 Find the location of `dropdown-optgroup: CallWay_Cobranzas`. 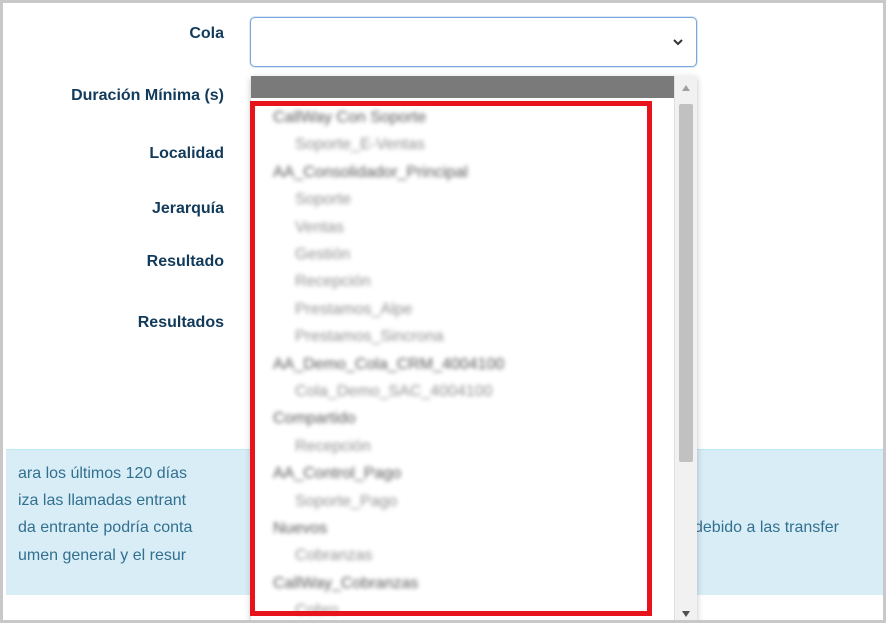

dropdown-optgroup: CallWay_Cobranzas is located at coordinates (346, 583).